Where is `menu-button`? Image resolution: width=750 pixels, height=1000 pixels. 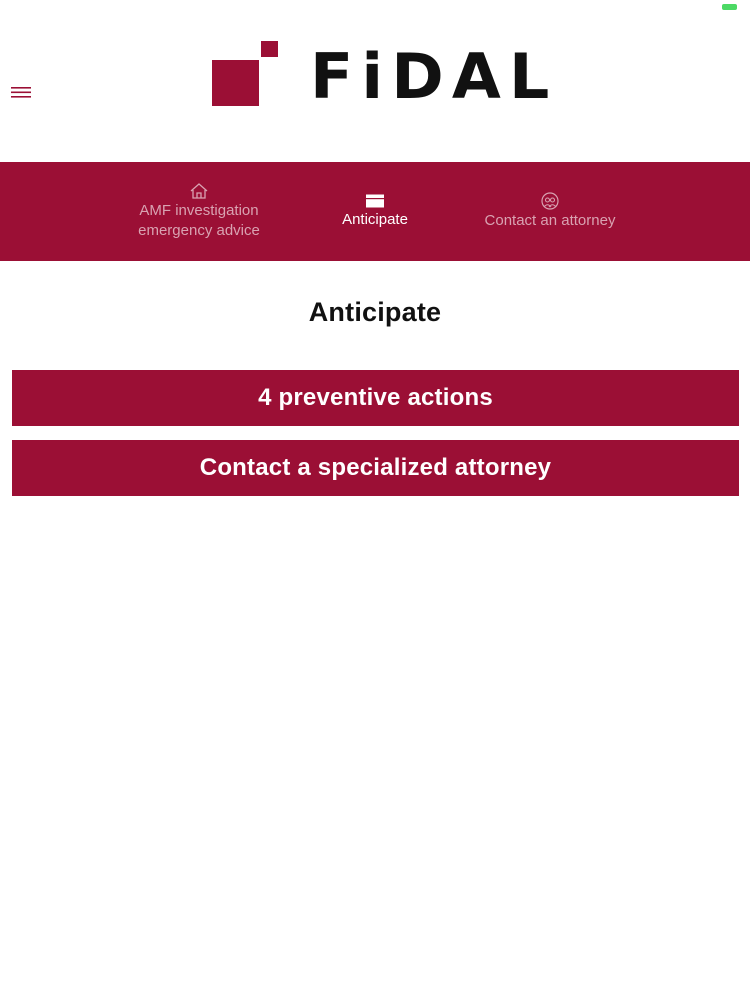
menu-button is located at coordinates (23, 95).